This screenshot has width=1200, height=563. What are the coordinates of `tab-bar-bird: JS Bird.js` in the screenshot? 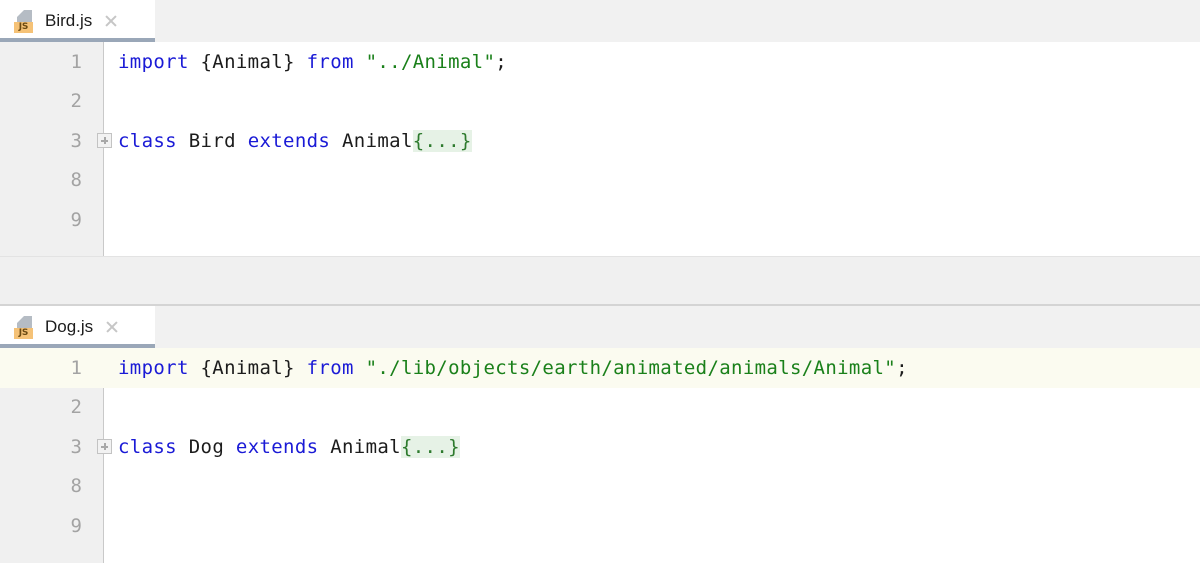 It's located at (600, 21).